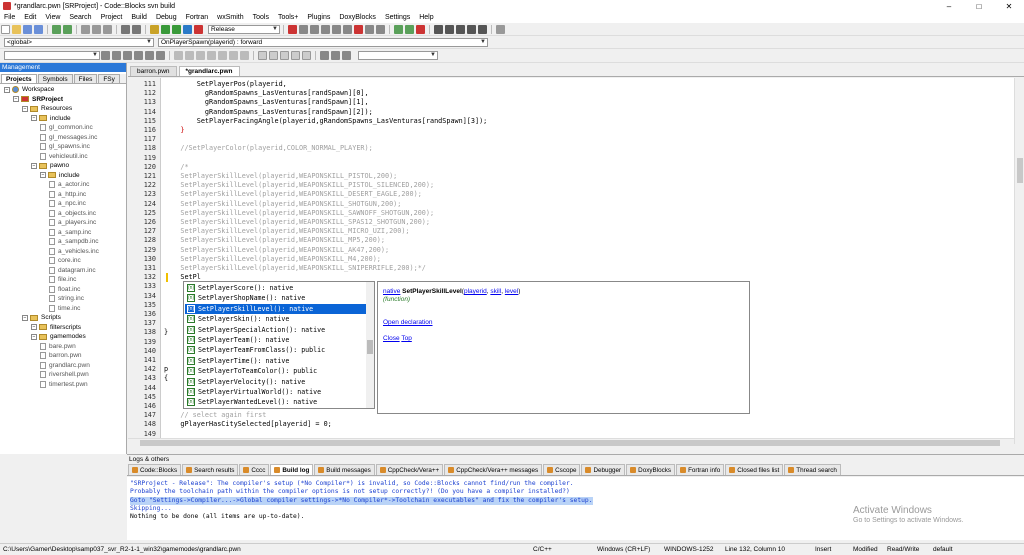  What do you see at coordinates (460, 29) in the screenshot?
I see `toggle-comment-icon` at bounding box center [460, 29].